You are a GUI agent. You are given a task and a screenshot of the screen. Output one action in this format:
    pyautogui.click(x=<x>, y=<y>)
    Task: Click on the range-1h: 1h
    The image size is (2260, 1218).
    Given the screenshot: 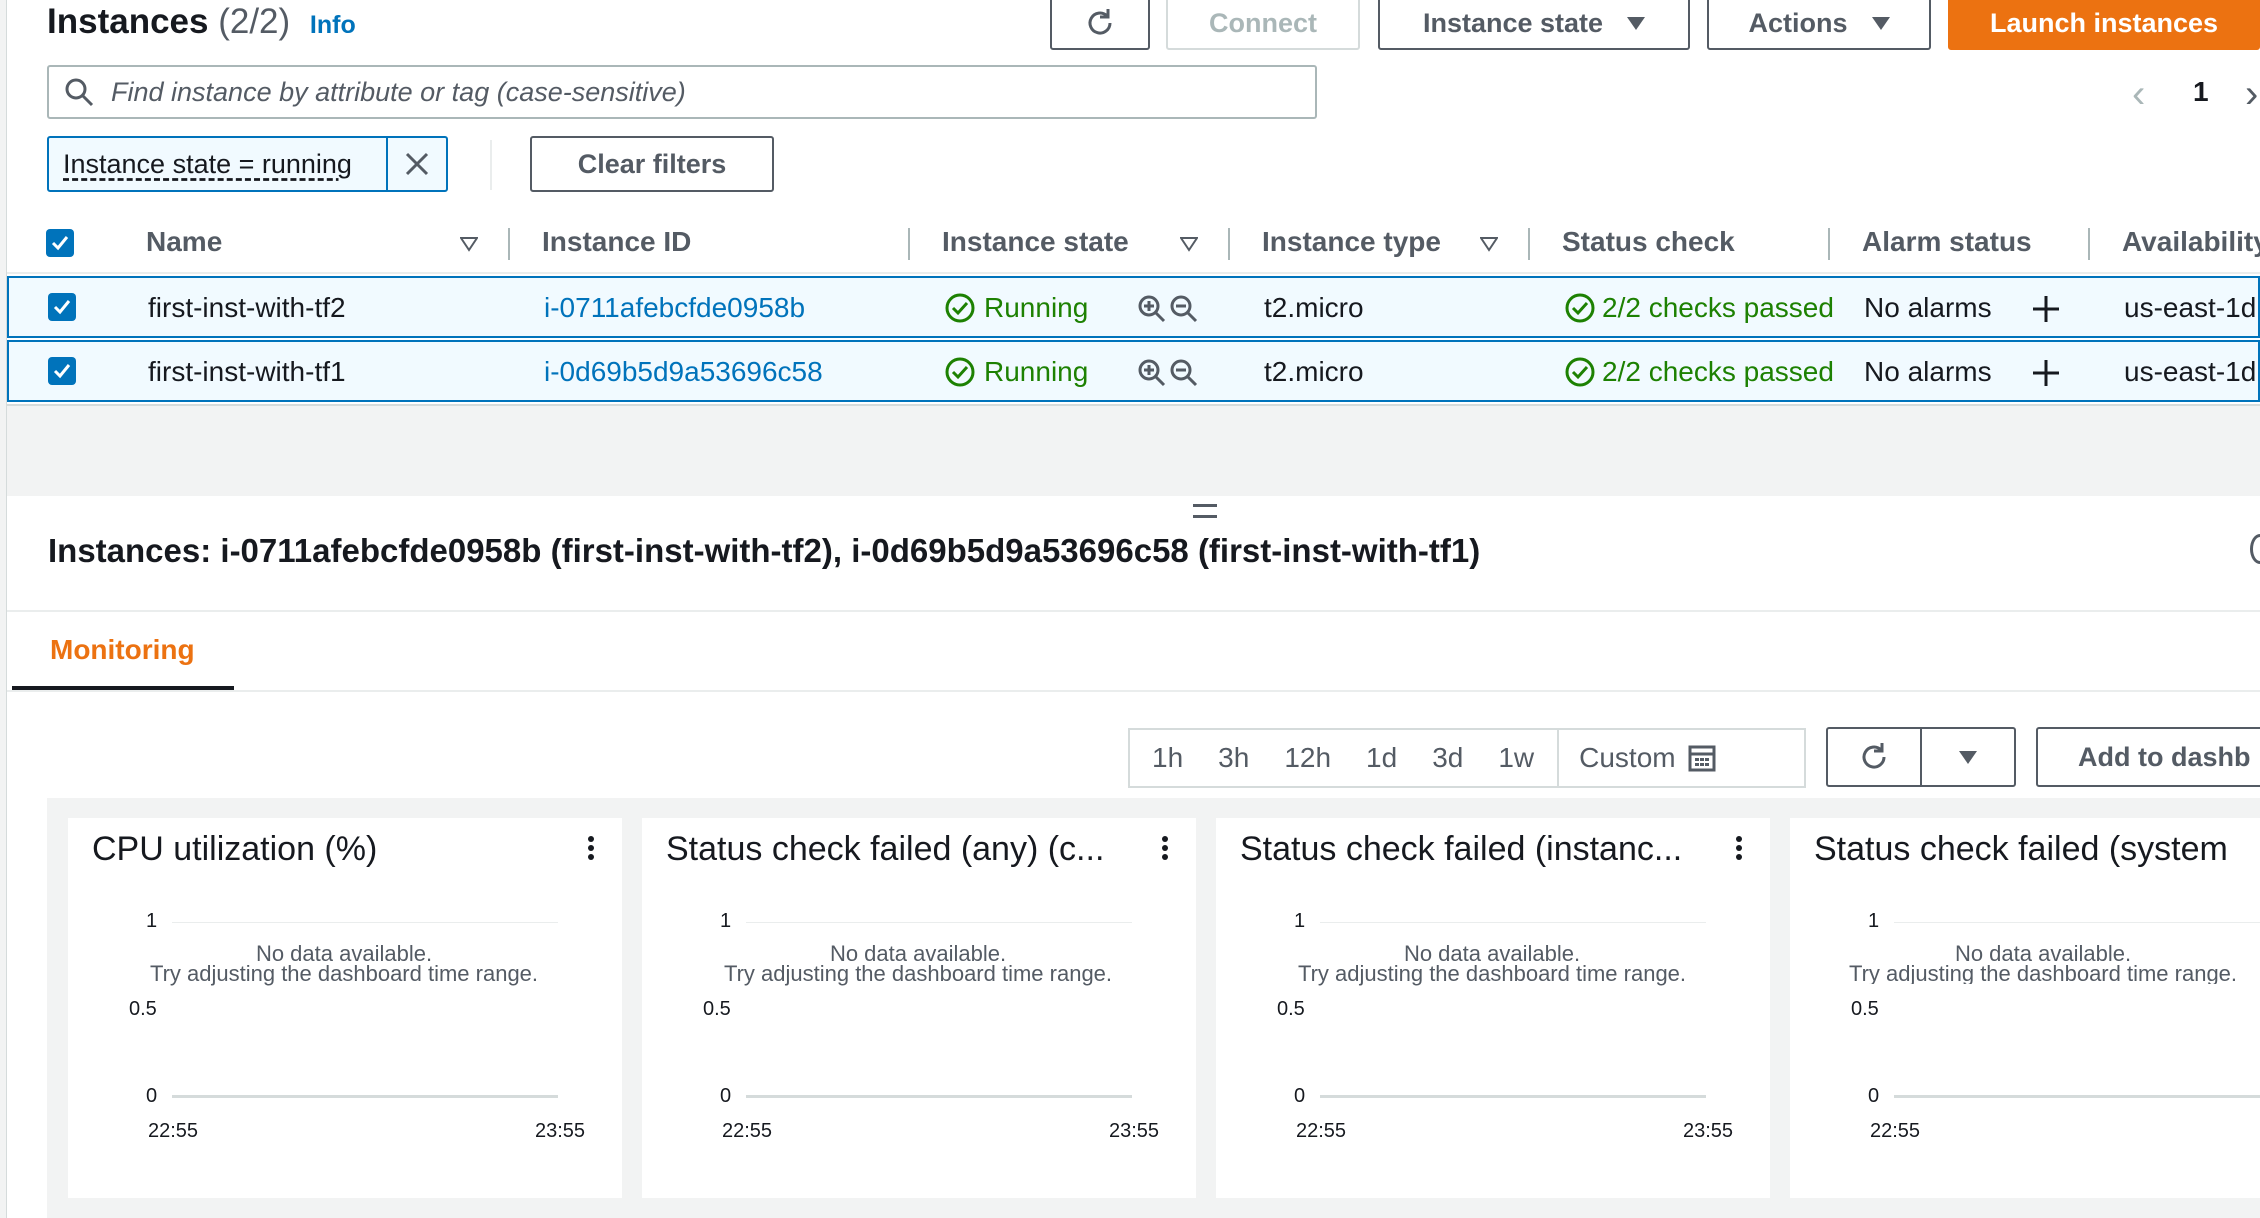 What is the action you would take?
    pyautogui.click(x=1163, y=758)
    